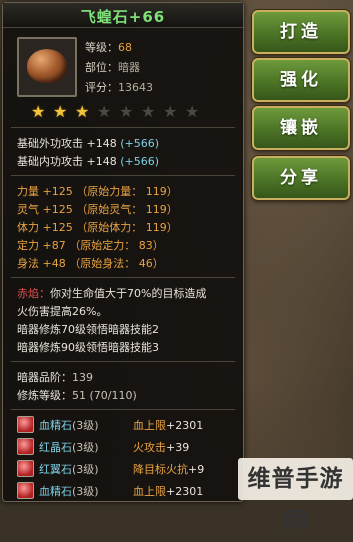  I want to click on title-bar: 飞蝗石+66, so click(123, 15).